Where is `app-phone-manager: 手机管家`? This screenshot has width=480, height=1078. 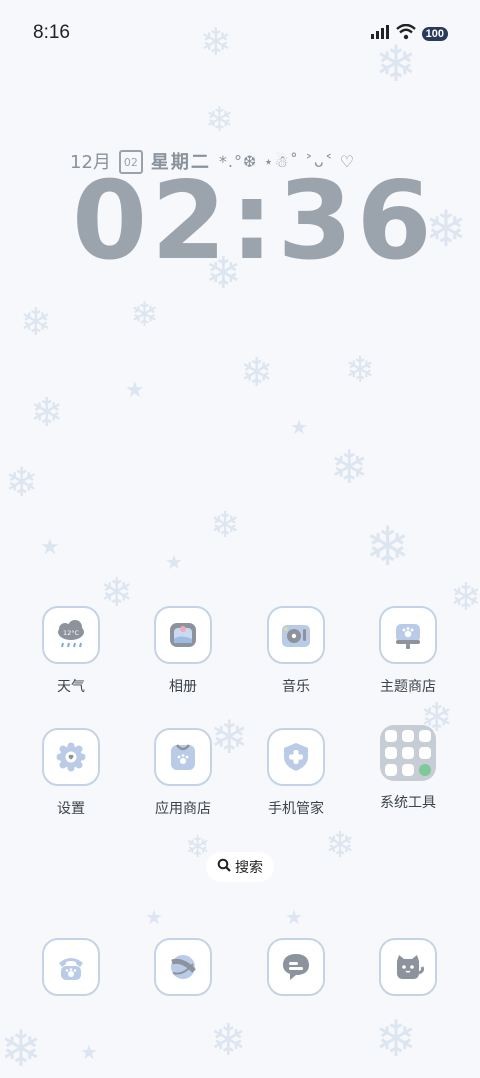 app-phone-manager: 手机管家 is located at coordinates (296, 773).